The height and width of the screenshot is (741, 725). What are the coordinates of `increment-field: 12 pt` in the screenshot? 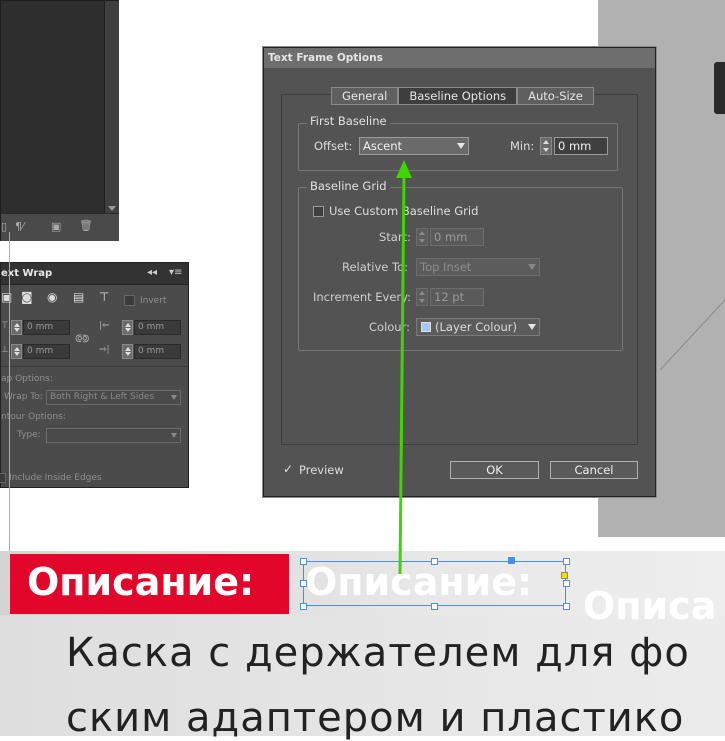 It's located at (457, 297).